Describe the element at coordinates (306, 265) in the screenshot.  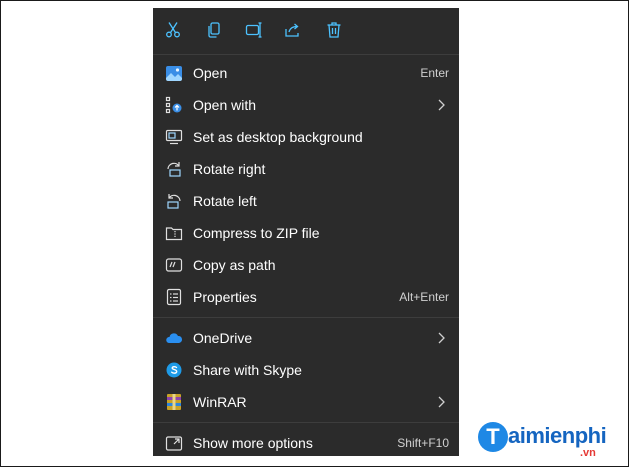
I see `menu-item-copy-as-path: Copy as path` at that location.